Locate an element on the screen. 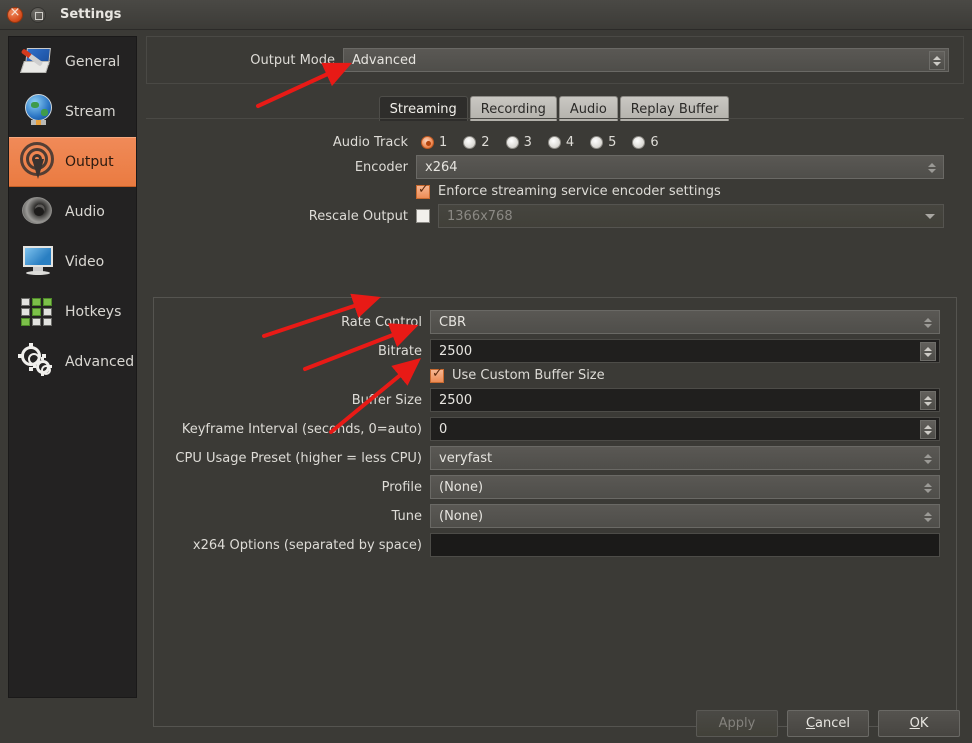  bitrate-row: Bitrate 2500 is located at coordinates (555, 351).